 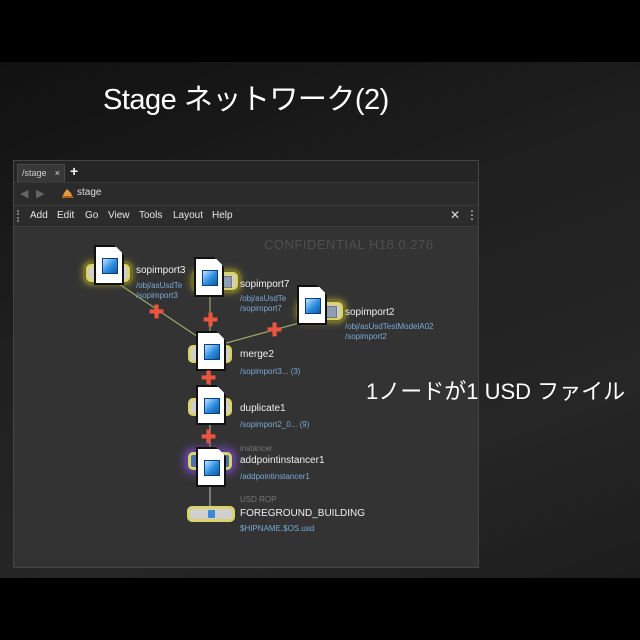 What do you see at coordinates (303, 513) in the screenshot?
I see `node-name: FOREGROUND_BUILDING` at bounding box center [303, 513].